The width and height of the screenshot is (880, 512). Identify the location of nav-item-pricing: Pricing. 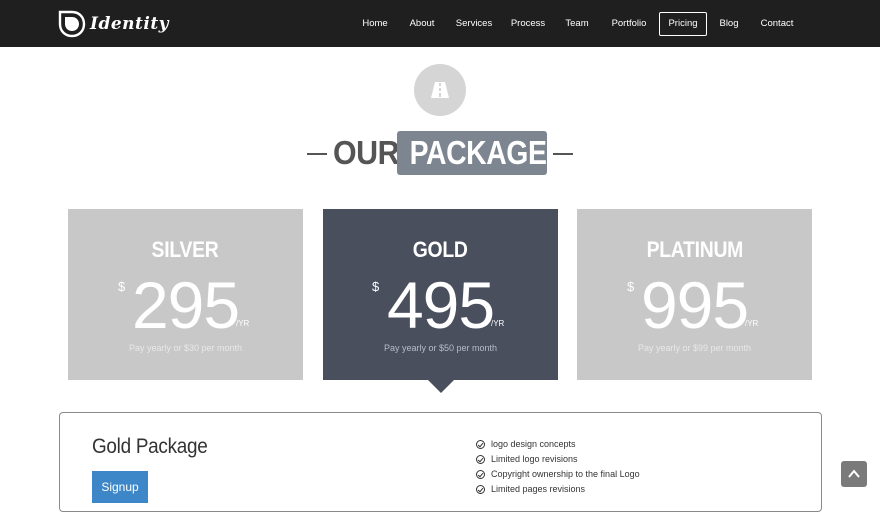
(683, 24).